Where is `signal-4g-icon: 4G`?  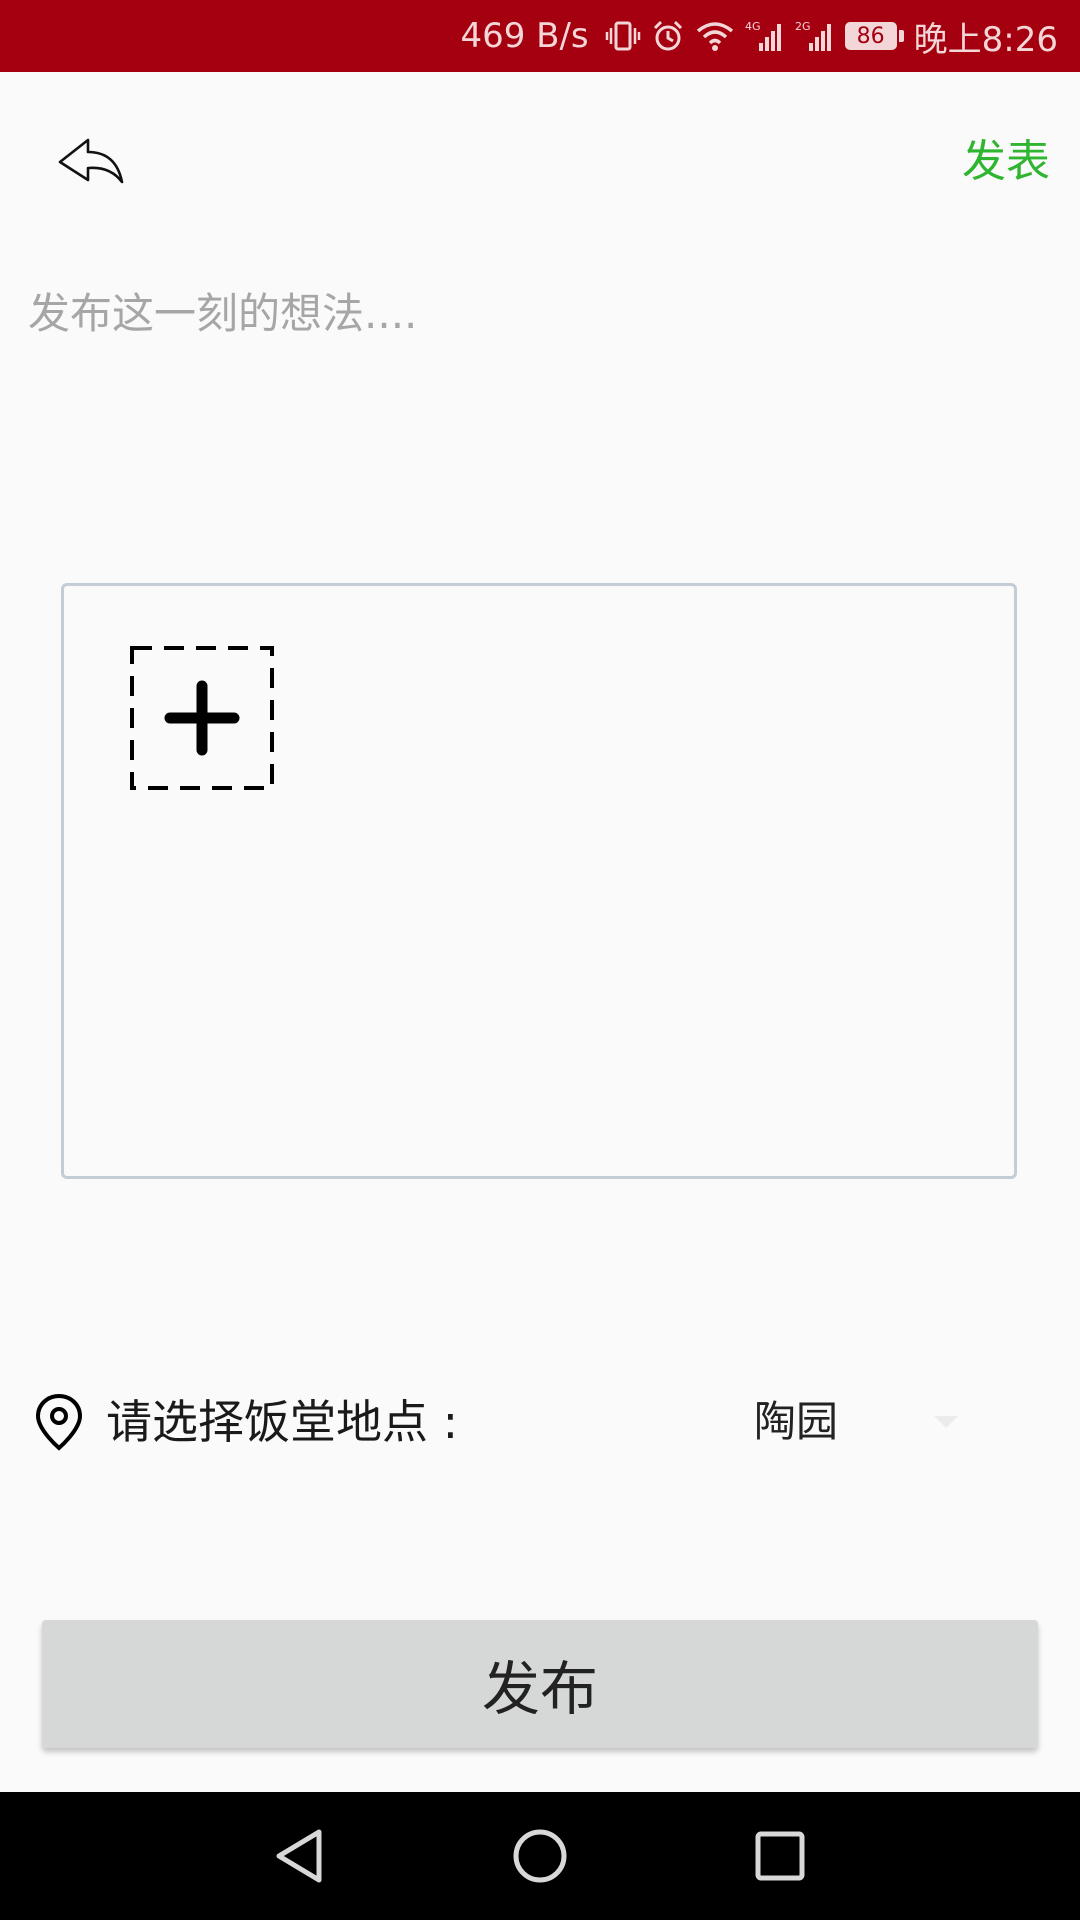
signal-4g-icon: 4G is located at coordinates (763, 35).